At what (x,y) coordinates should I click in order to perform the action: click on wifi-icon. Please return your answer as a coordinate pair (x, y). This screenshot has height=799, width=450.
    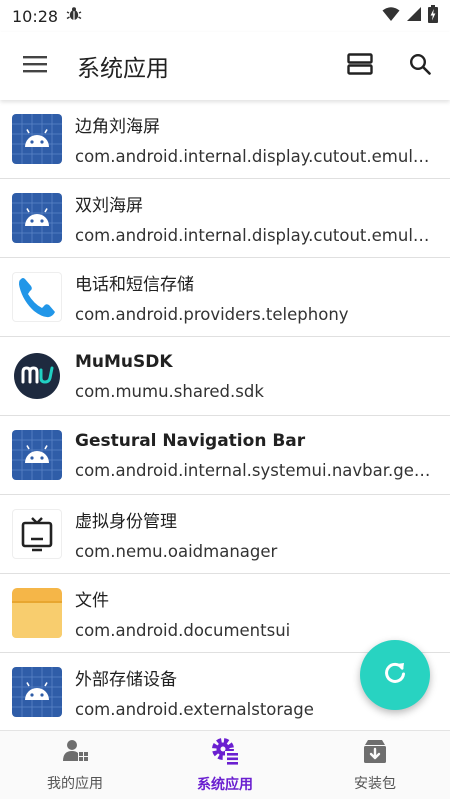
    Looking at the image, I should click on (391, 16).